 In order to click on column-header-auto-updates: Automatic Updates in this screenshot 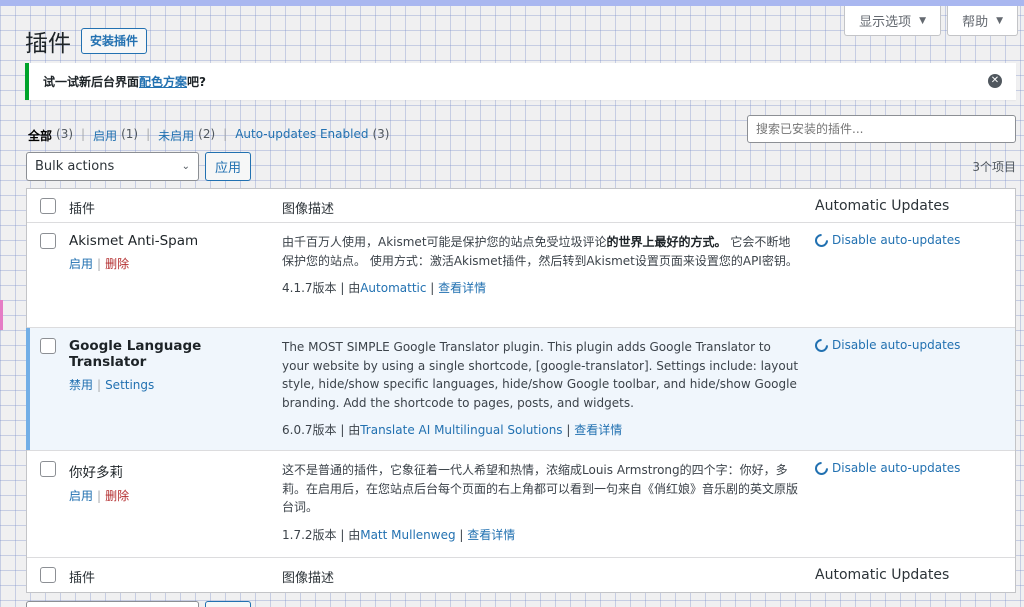, I will do `click(882, 206)`.